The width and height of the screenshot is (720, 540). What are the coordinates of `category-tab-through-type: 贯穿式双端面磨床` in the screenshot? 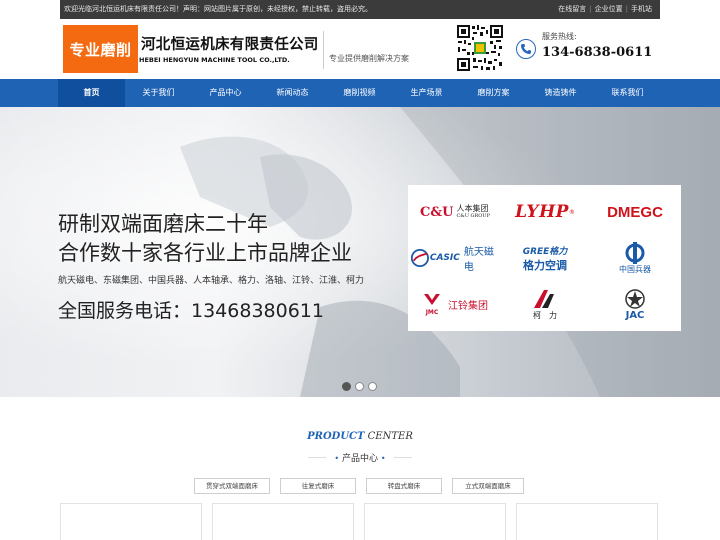 It's located at (232, 486).